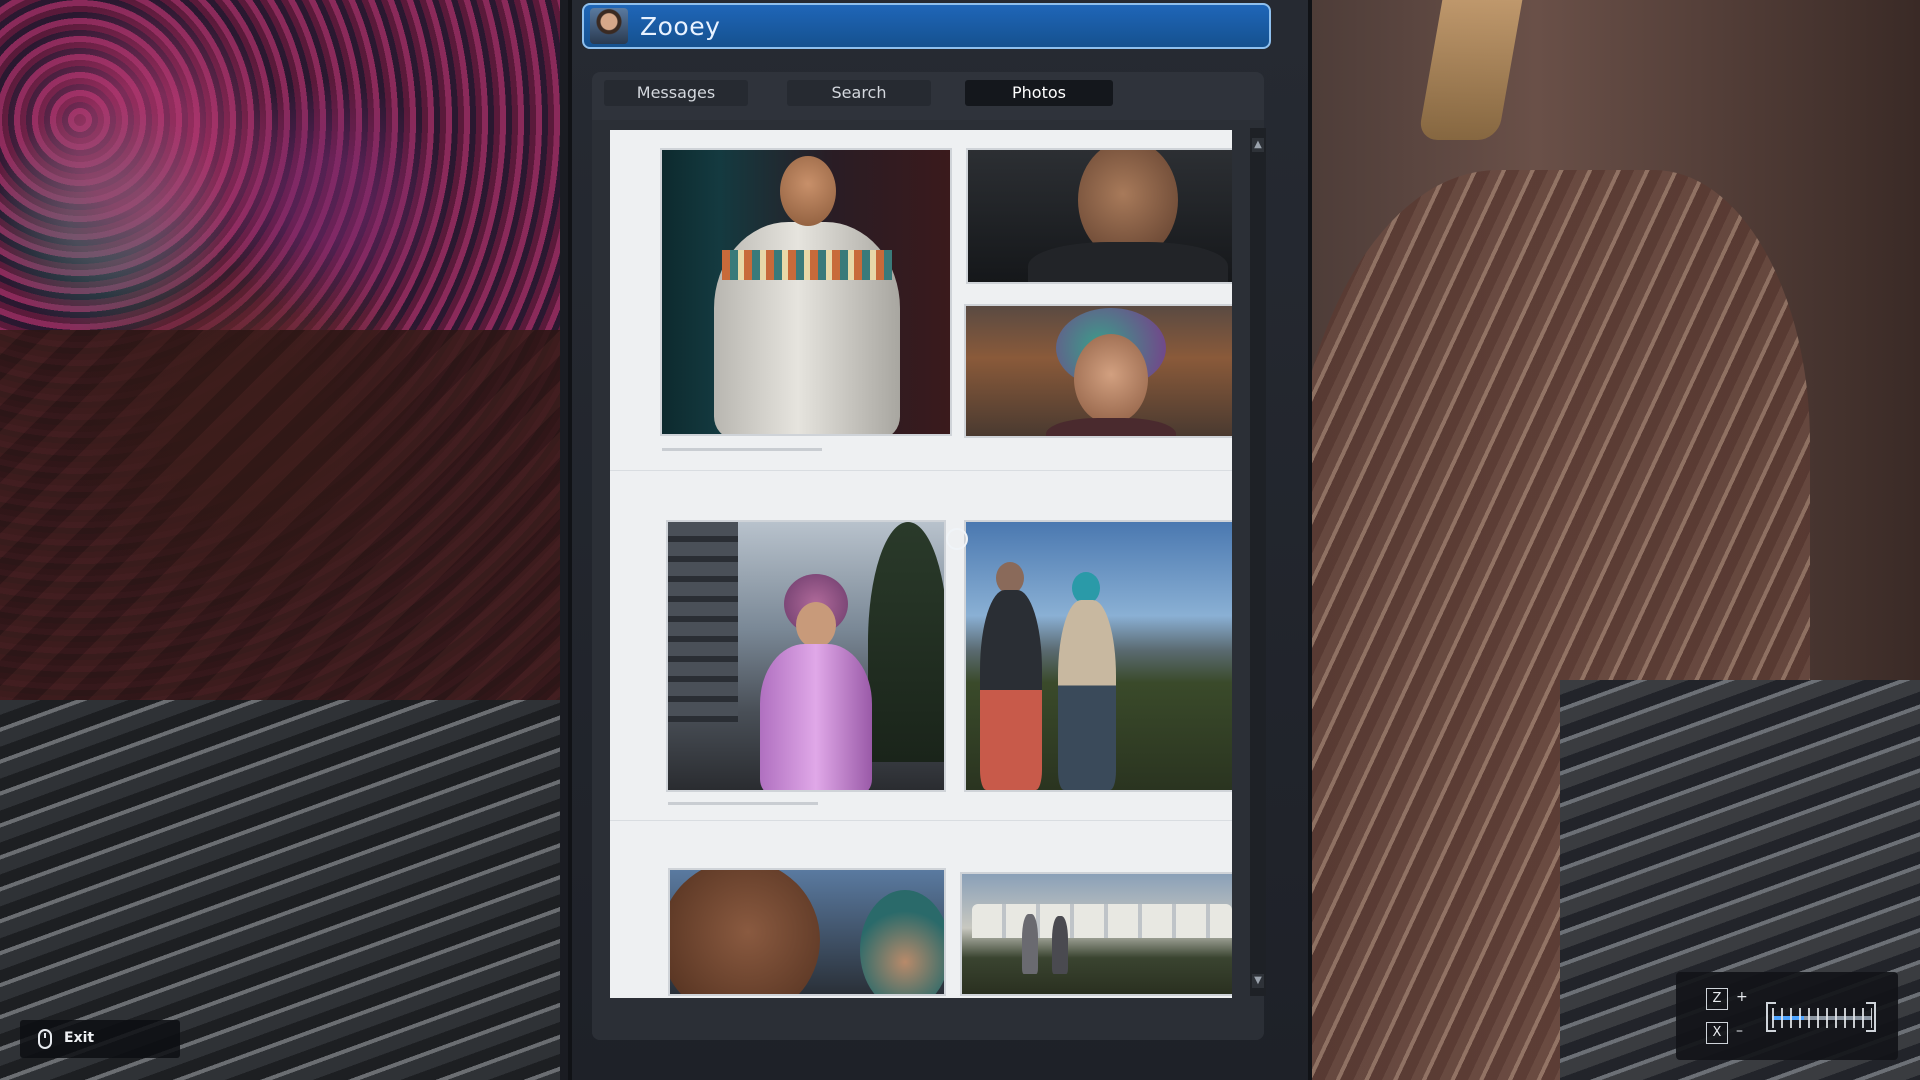  What do you see at coordinates (816, 717) in the screenshot?
I see `pink-jacket` at bounding box center [816, 717].